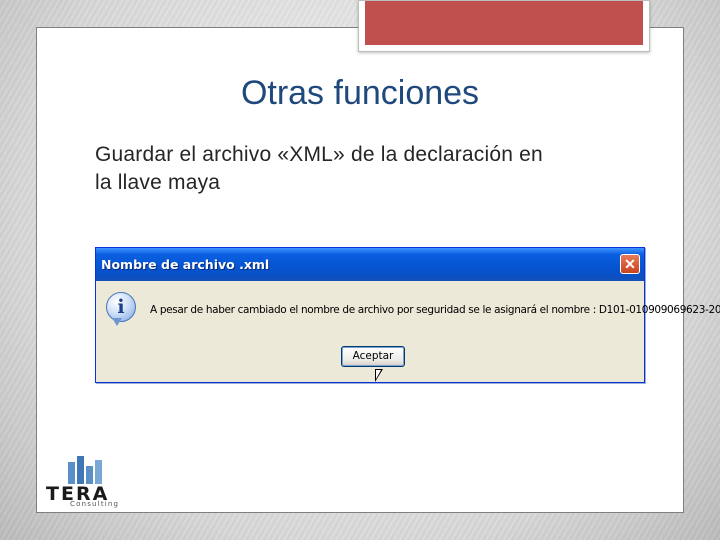 The width and height of the screenshot is (720, 540). Describe the element at coordinates (117, 322) in the screenshot. I see `info-icon-tail` at that location.